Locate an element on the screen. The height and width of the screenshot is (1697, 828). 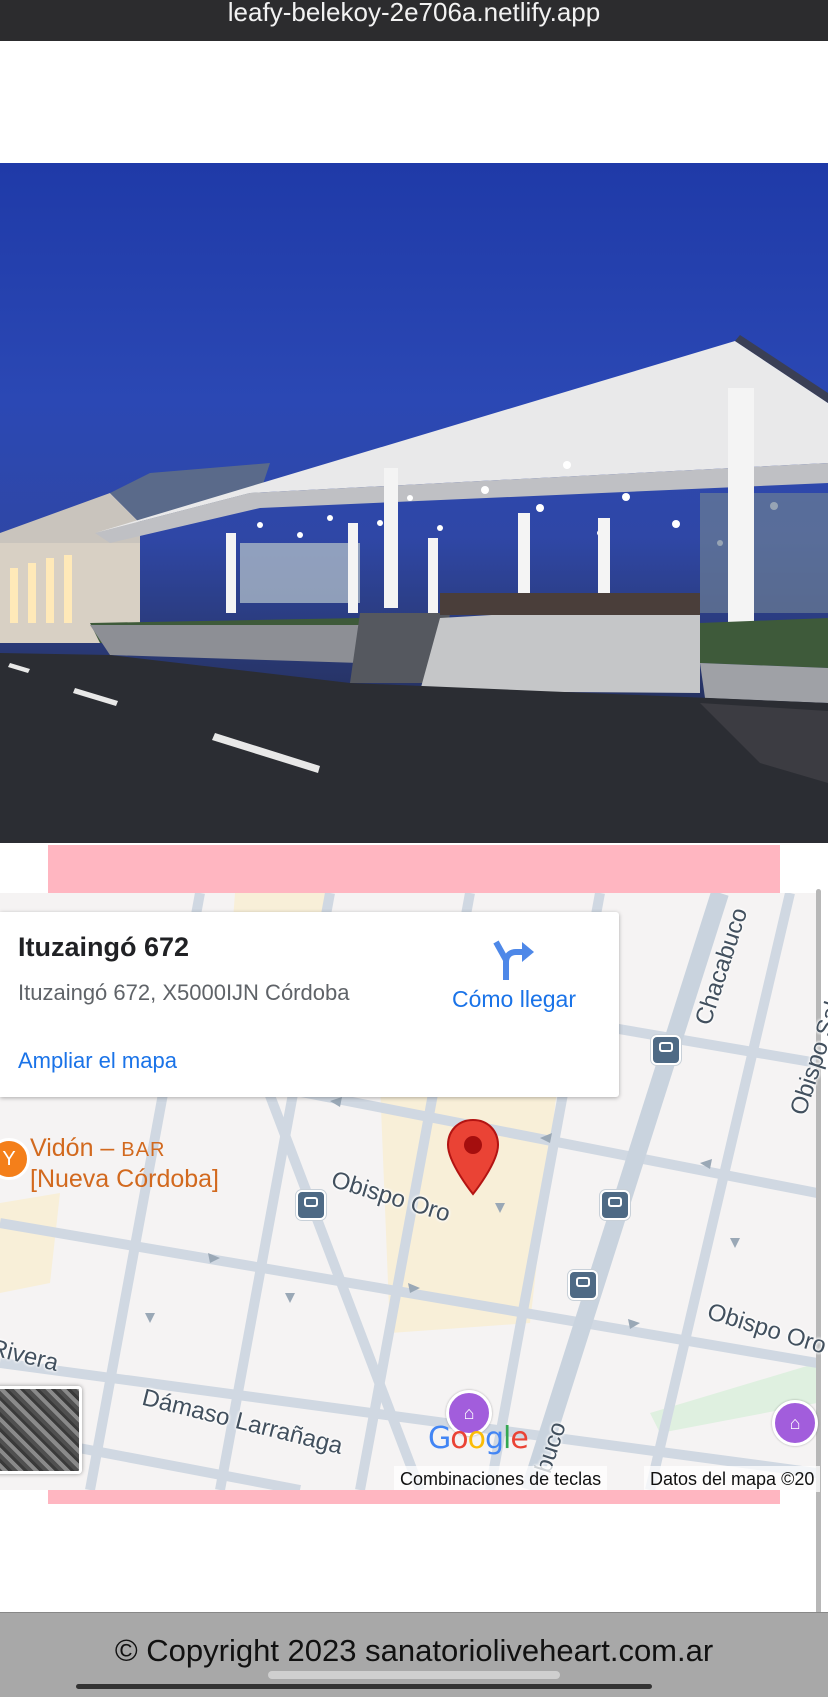
browser-address-bar: leafy-belekoy-2e706a.netlify.app is located at coordinates (414, 20).